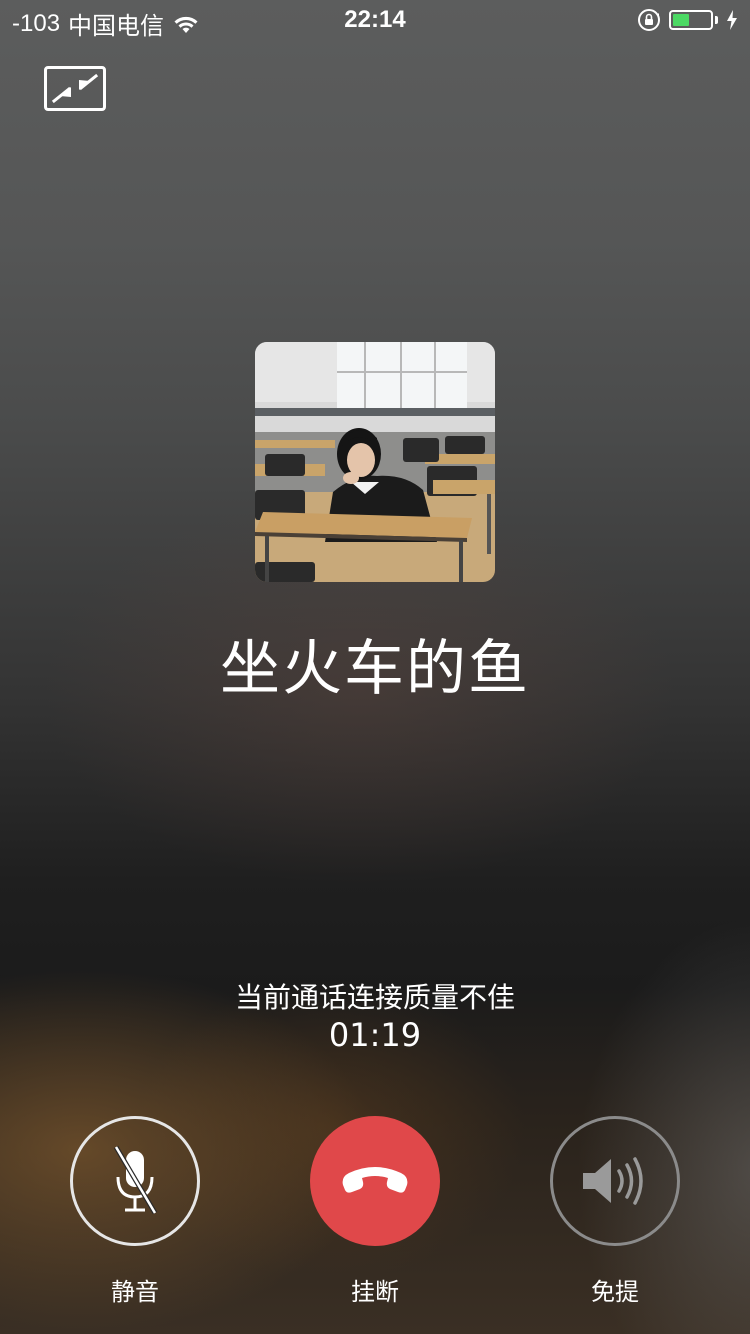 This screenshot has width=750, height=1334. I want to click on phone-hangup-icon, so click(375, 1180).